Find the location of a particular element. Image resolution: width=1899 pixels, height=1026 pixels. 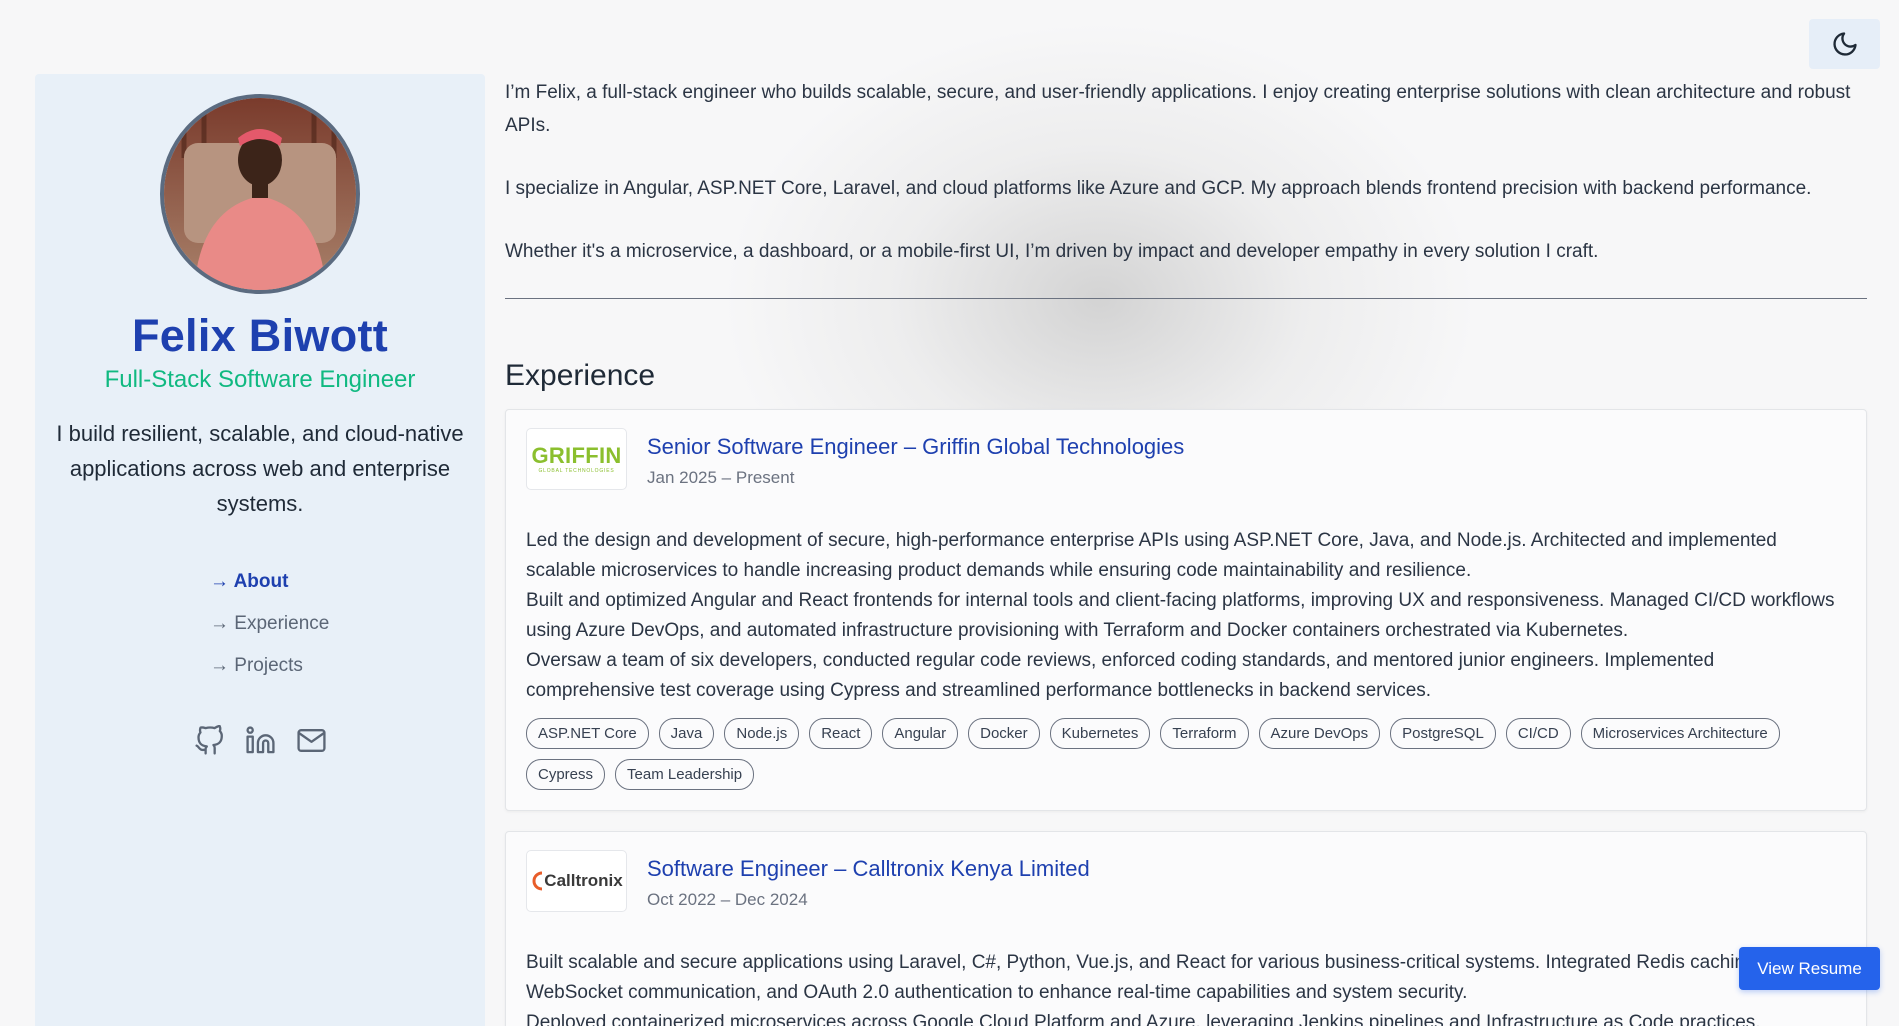

linkedin-link is located at coordinates (260, 743).